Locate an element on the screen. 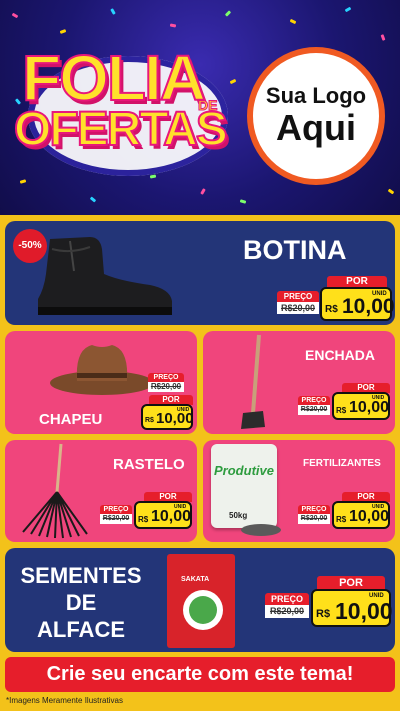 The width and height of the screenshot is (400, 711). logo-line1: Sua Logo is located at coordinates (316, 96).